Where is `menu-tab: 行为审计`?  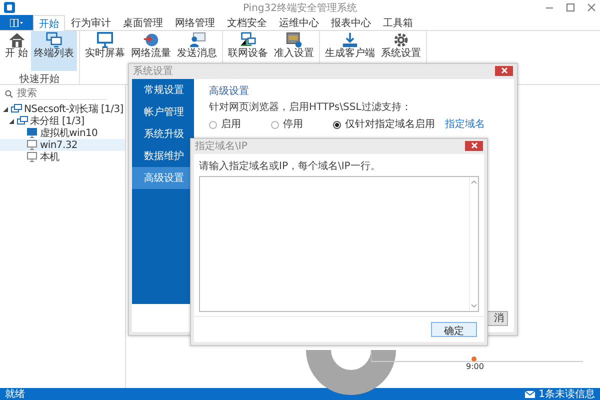
menu-tab: 行为审计 is located at coordinates (91, 22).